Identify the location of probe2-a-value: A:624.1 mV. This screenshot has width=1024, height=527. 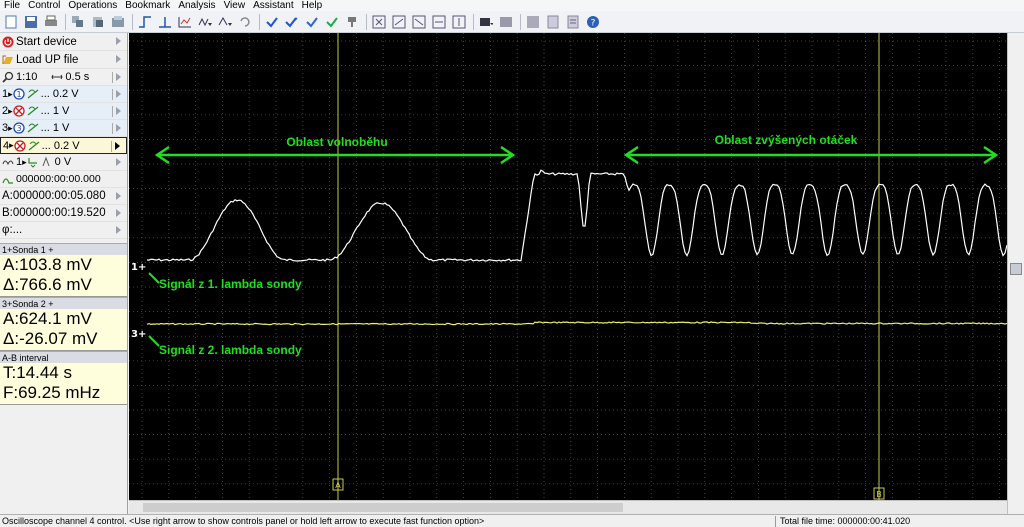
(47, 318).